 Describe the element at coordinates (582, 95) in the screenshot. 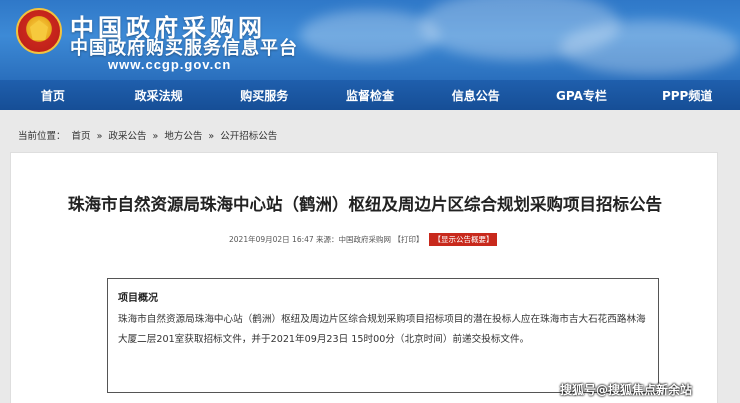

I see `nav-item-gpa: GPA专栏` at that location.